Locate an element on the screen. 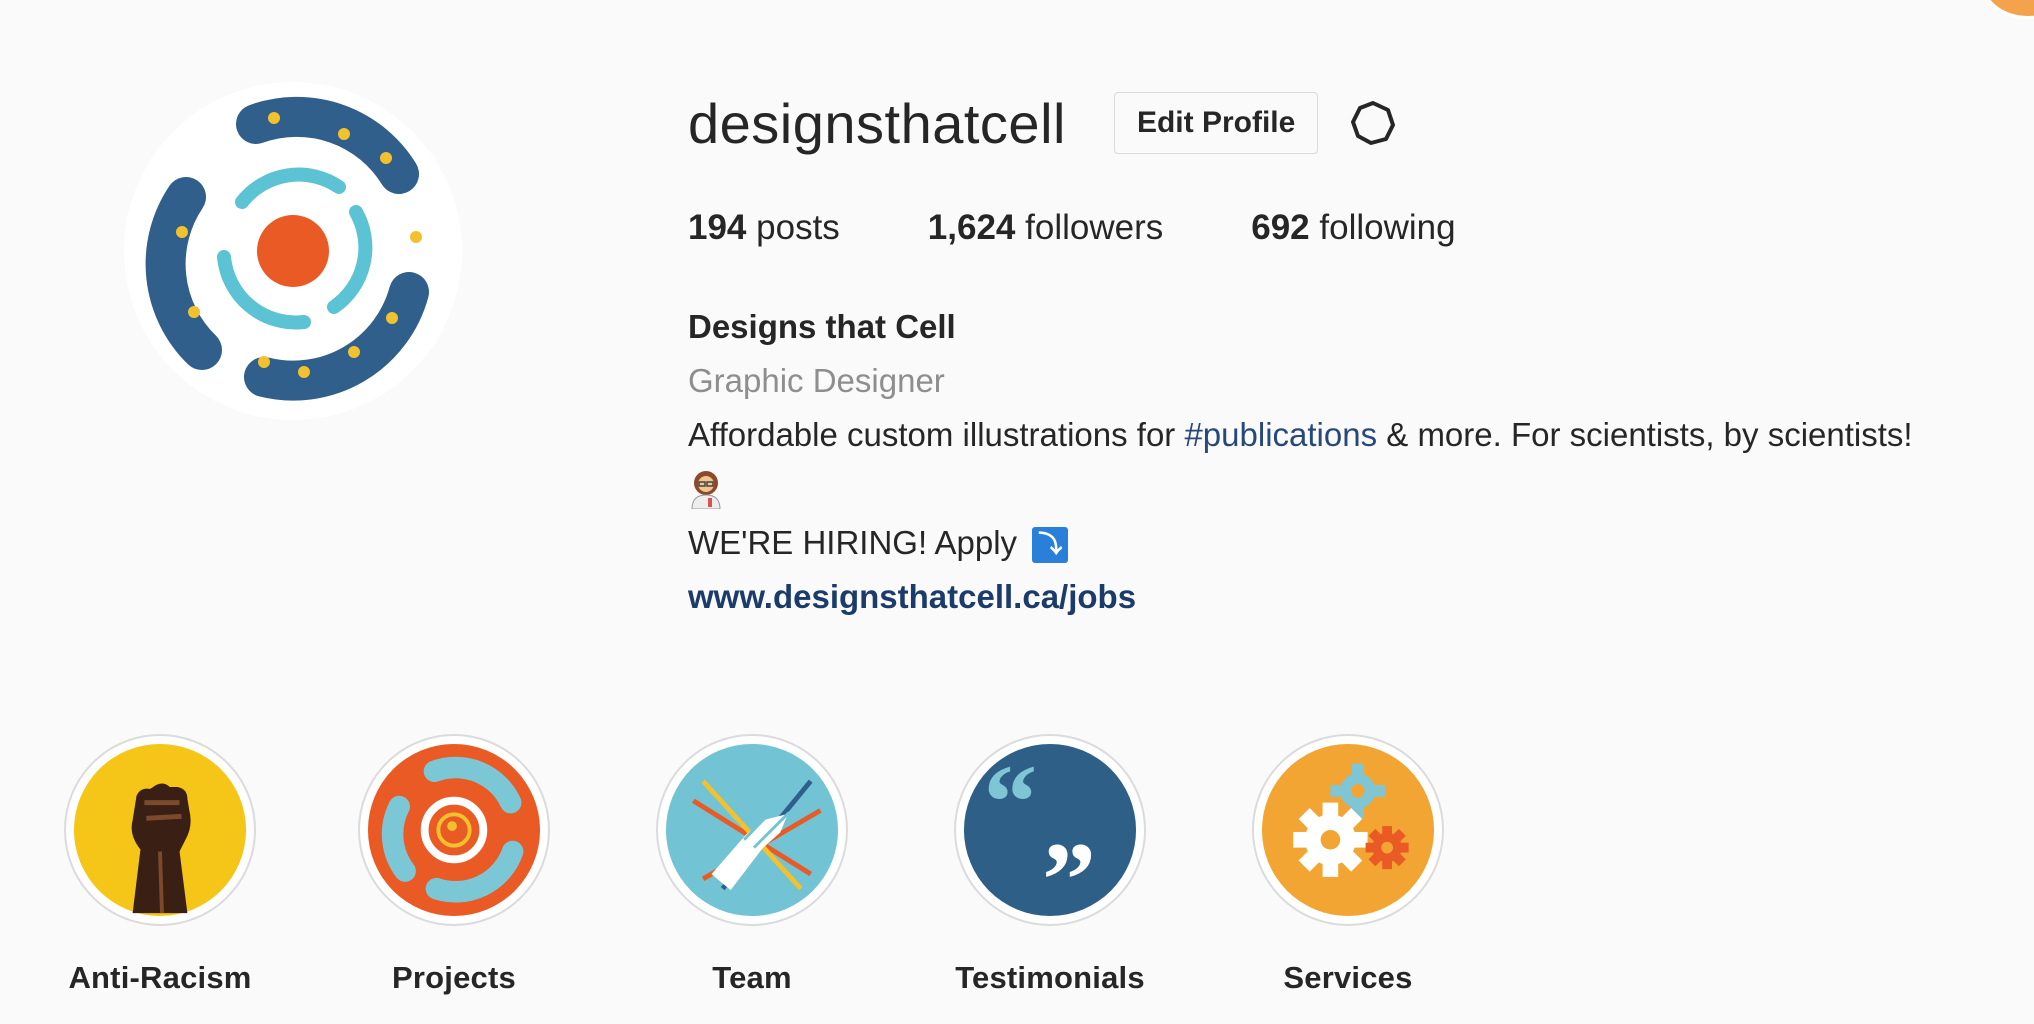 The image size is (2034, 1024). highlight-projects: Projects is located at coordinates (454, 865).